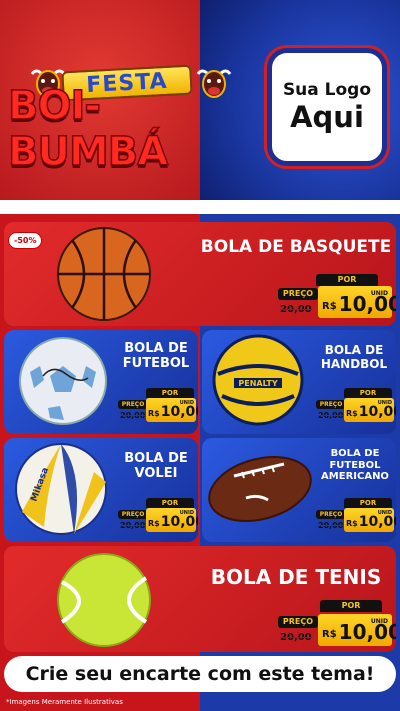 The height and width of the screenshot is (711, 400). What do you see at coordinates (260, 489) in the screenshot?
I see `american-football-icon` at bounding box center [260, 489].